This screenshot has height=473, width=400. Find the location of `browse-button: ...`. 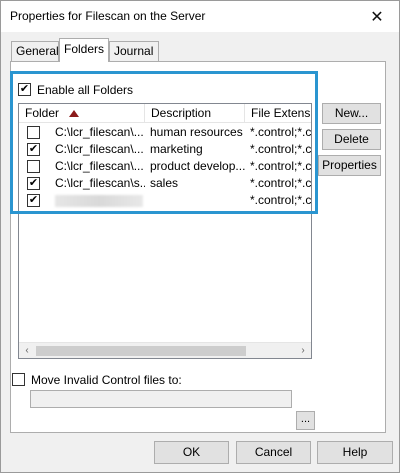

browse-button: ... is located at coordinates (305, 420).